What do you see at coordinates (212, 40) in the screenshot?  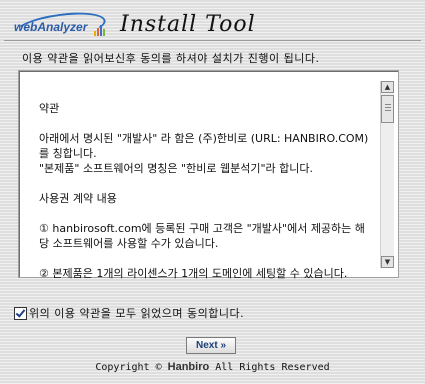 I see `header-divider` at bounding box center [212, 40].